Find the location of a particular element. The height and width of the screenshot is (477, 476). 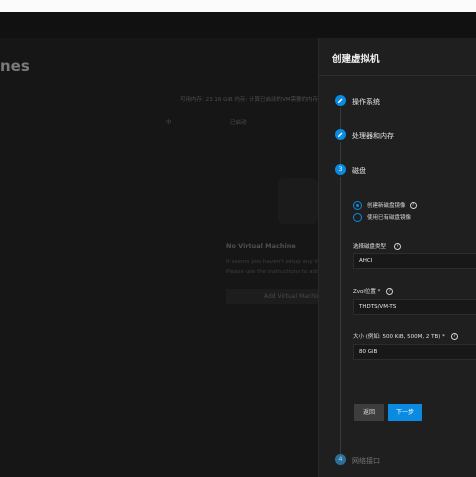

step-2-complete-icon is located at coordinates (340, 134).